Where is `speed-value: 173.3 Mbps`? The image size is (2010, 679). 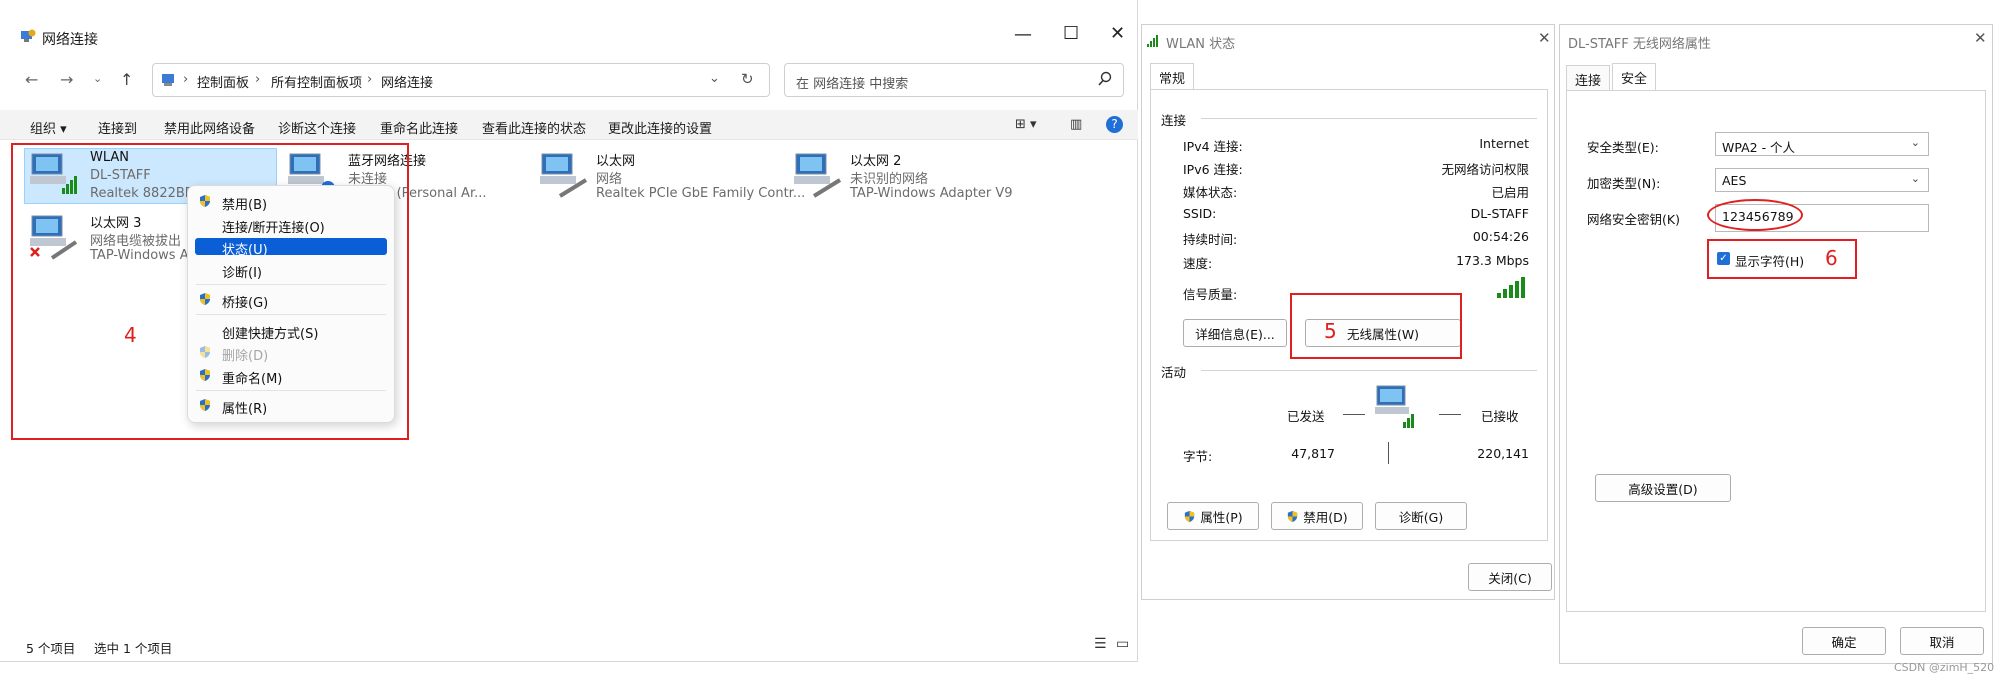 speed-value: 173.3 Mbps is located at coordinates (1492, 260).